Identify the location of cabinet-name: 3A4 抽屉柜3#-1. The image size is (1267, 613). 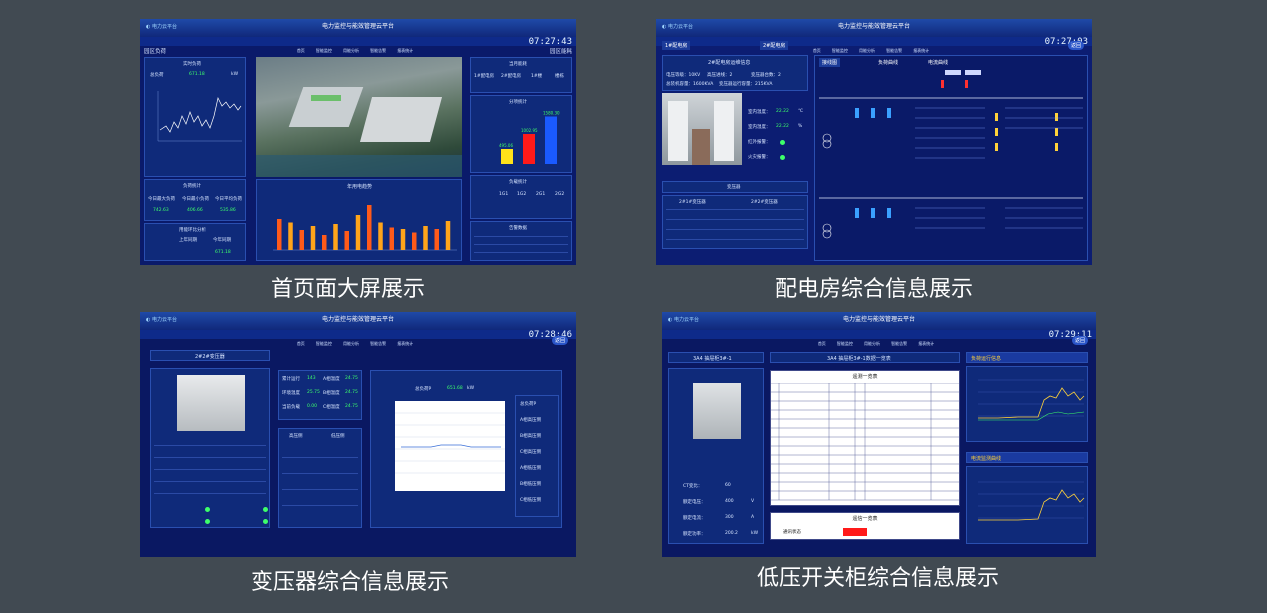
(712, 359).